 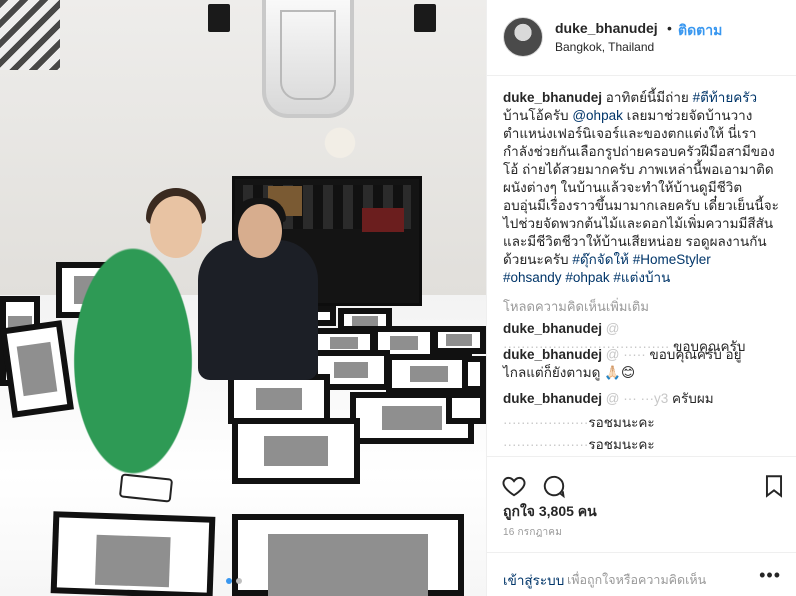 What do you see at coordinates (600, 259) in the screenshot?
I see `hashtag-link: #ดุ๊กจัดให้` at bounding box center [600, 259].